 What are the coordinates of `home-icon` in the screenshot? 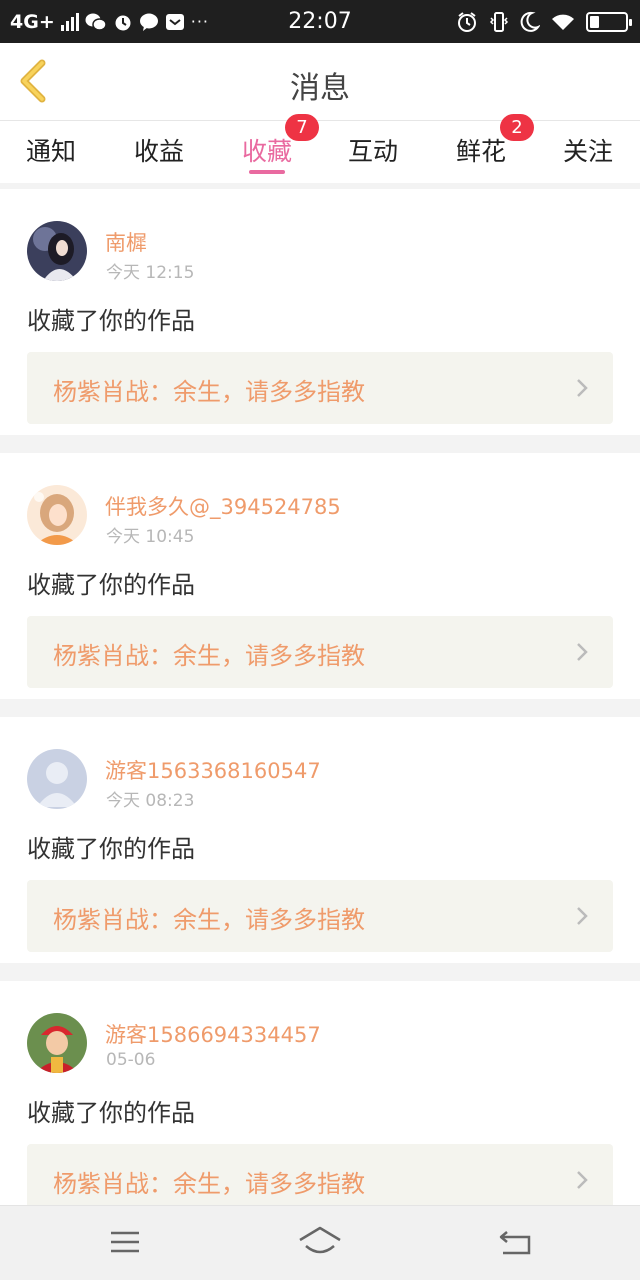 It's located at (320, 1242).